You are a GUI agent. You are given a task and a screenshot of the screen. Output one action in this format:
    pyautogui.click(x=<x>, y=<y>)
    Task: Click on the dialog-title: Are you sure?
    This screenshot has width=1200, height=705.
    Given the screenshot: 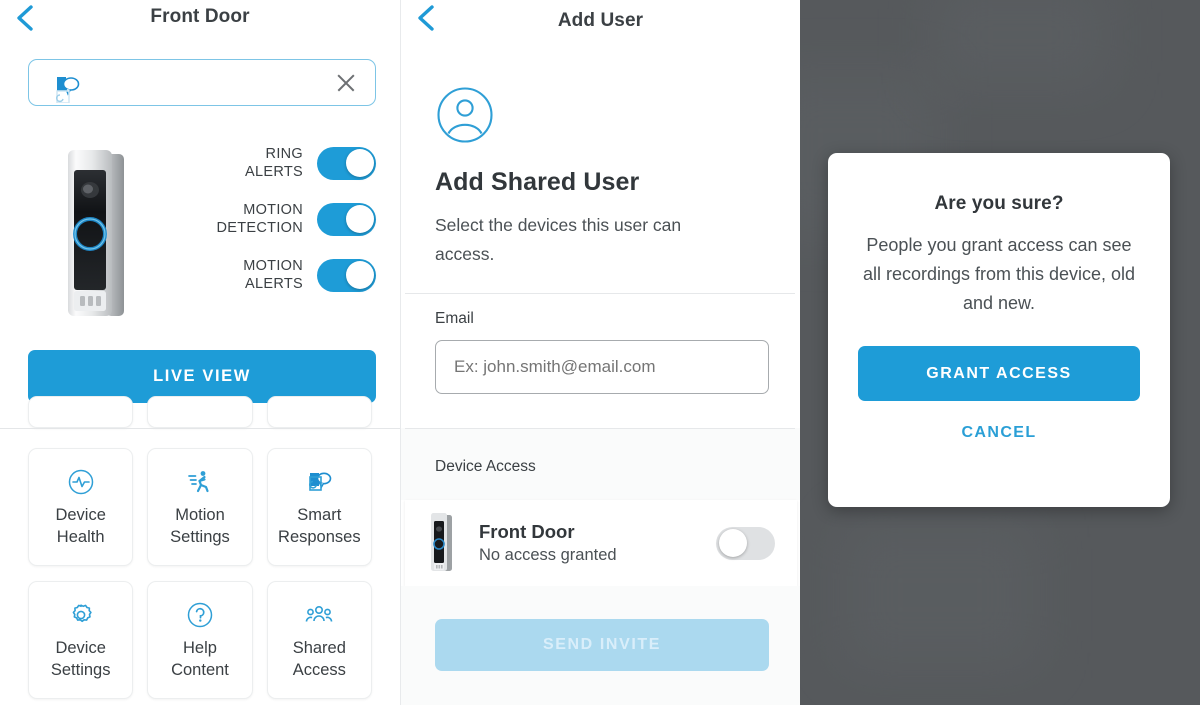 What is the action you would take?
    pyautogui.click(x=999, y=203)
    